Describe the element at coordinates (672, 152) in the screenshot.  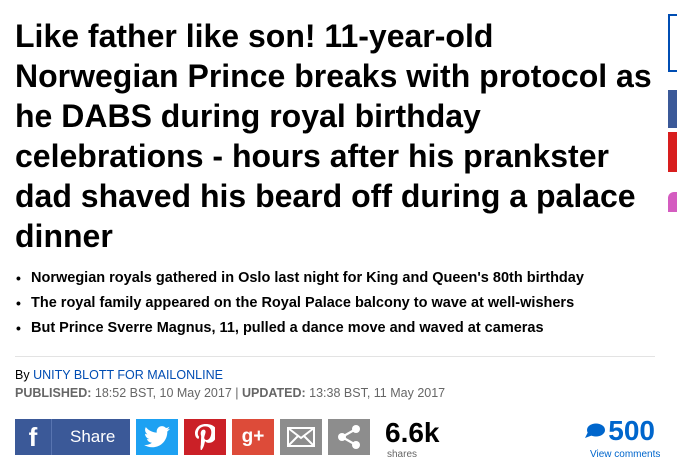
I see `sidebar-red-tile` at that location.